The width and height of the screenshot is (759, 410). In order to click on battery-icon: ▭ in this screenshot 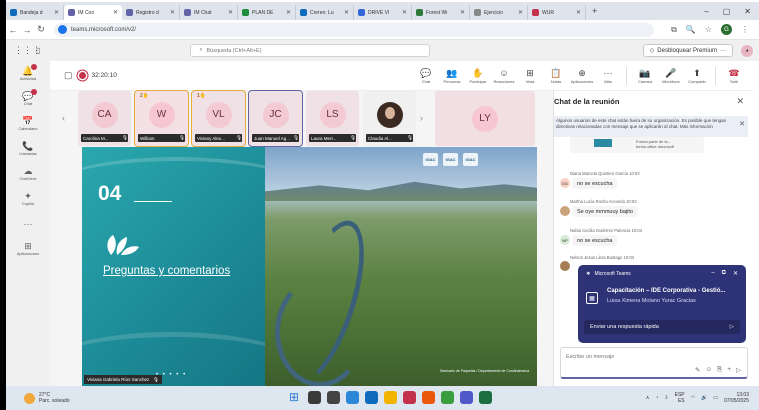, I will do `click(715, 398)`.